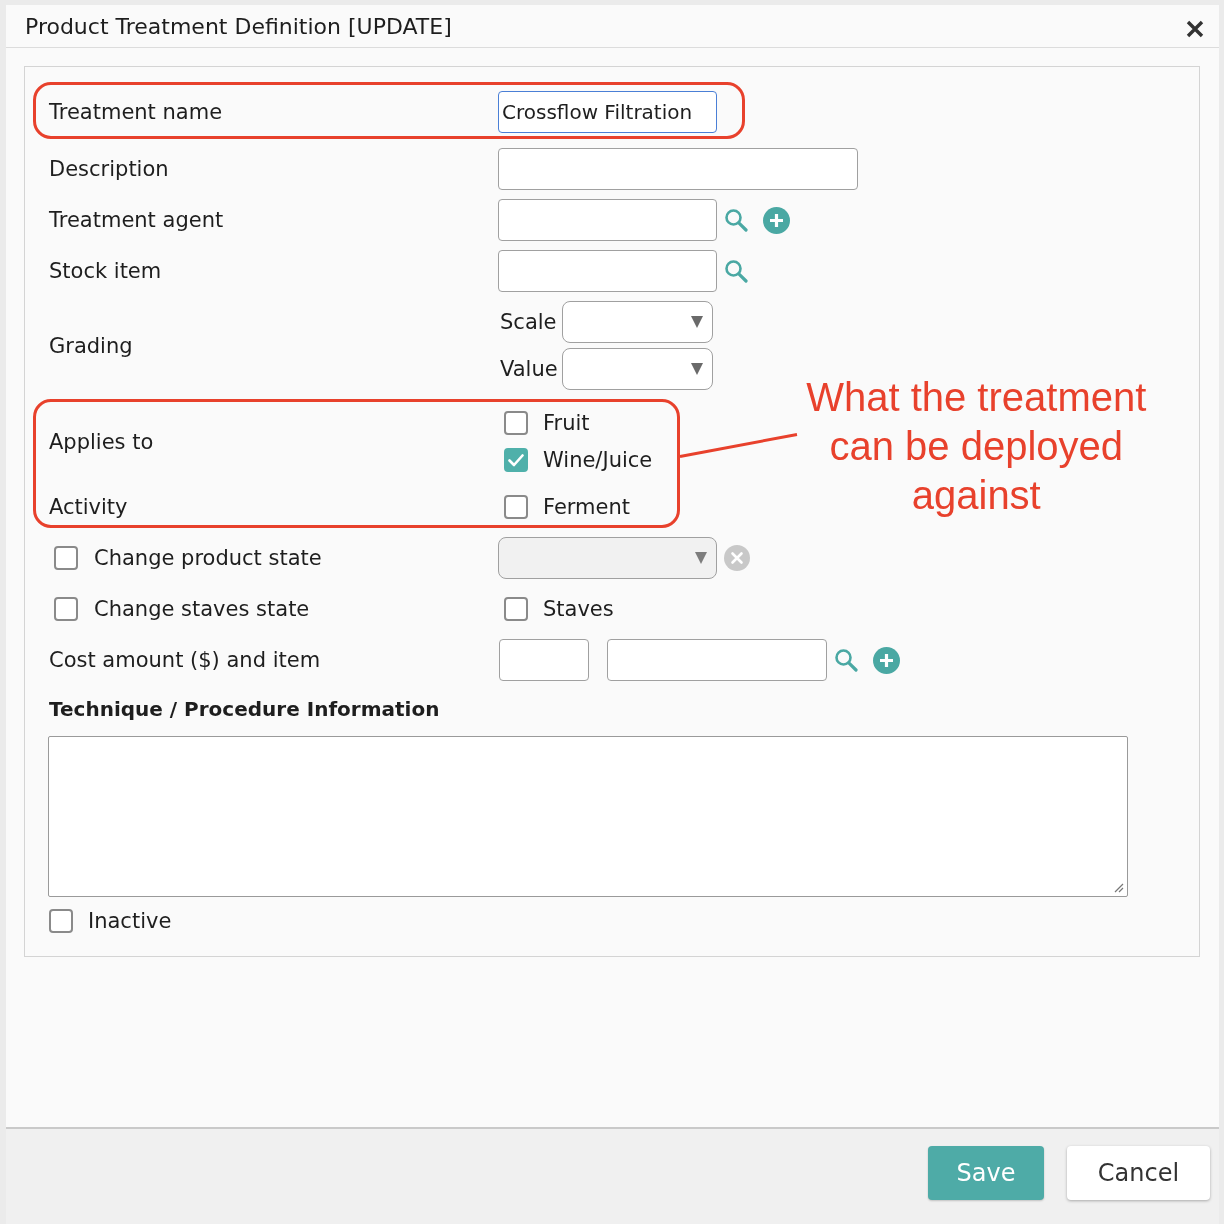 This screenshot has width=1224, height=1224. I want to click on field-label: Activity, so click(88, 507).